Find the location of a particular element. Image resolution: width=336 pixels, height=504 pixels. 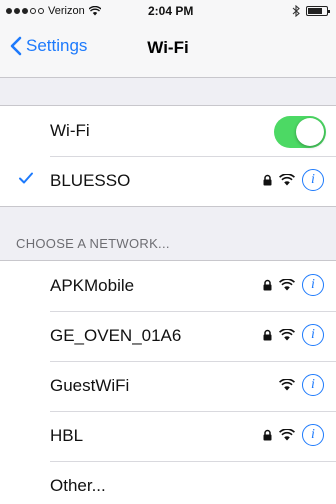

wifi-status-icon is located at coordinates (94, 11).